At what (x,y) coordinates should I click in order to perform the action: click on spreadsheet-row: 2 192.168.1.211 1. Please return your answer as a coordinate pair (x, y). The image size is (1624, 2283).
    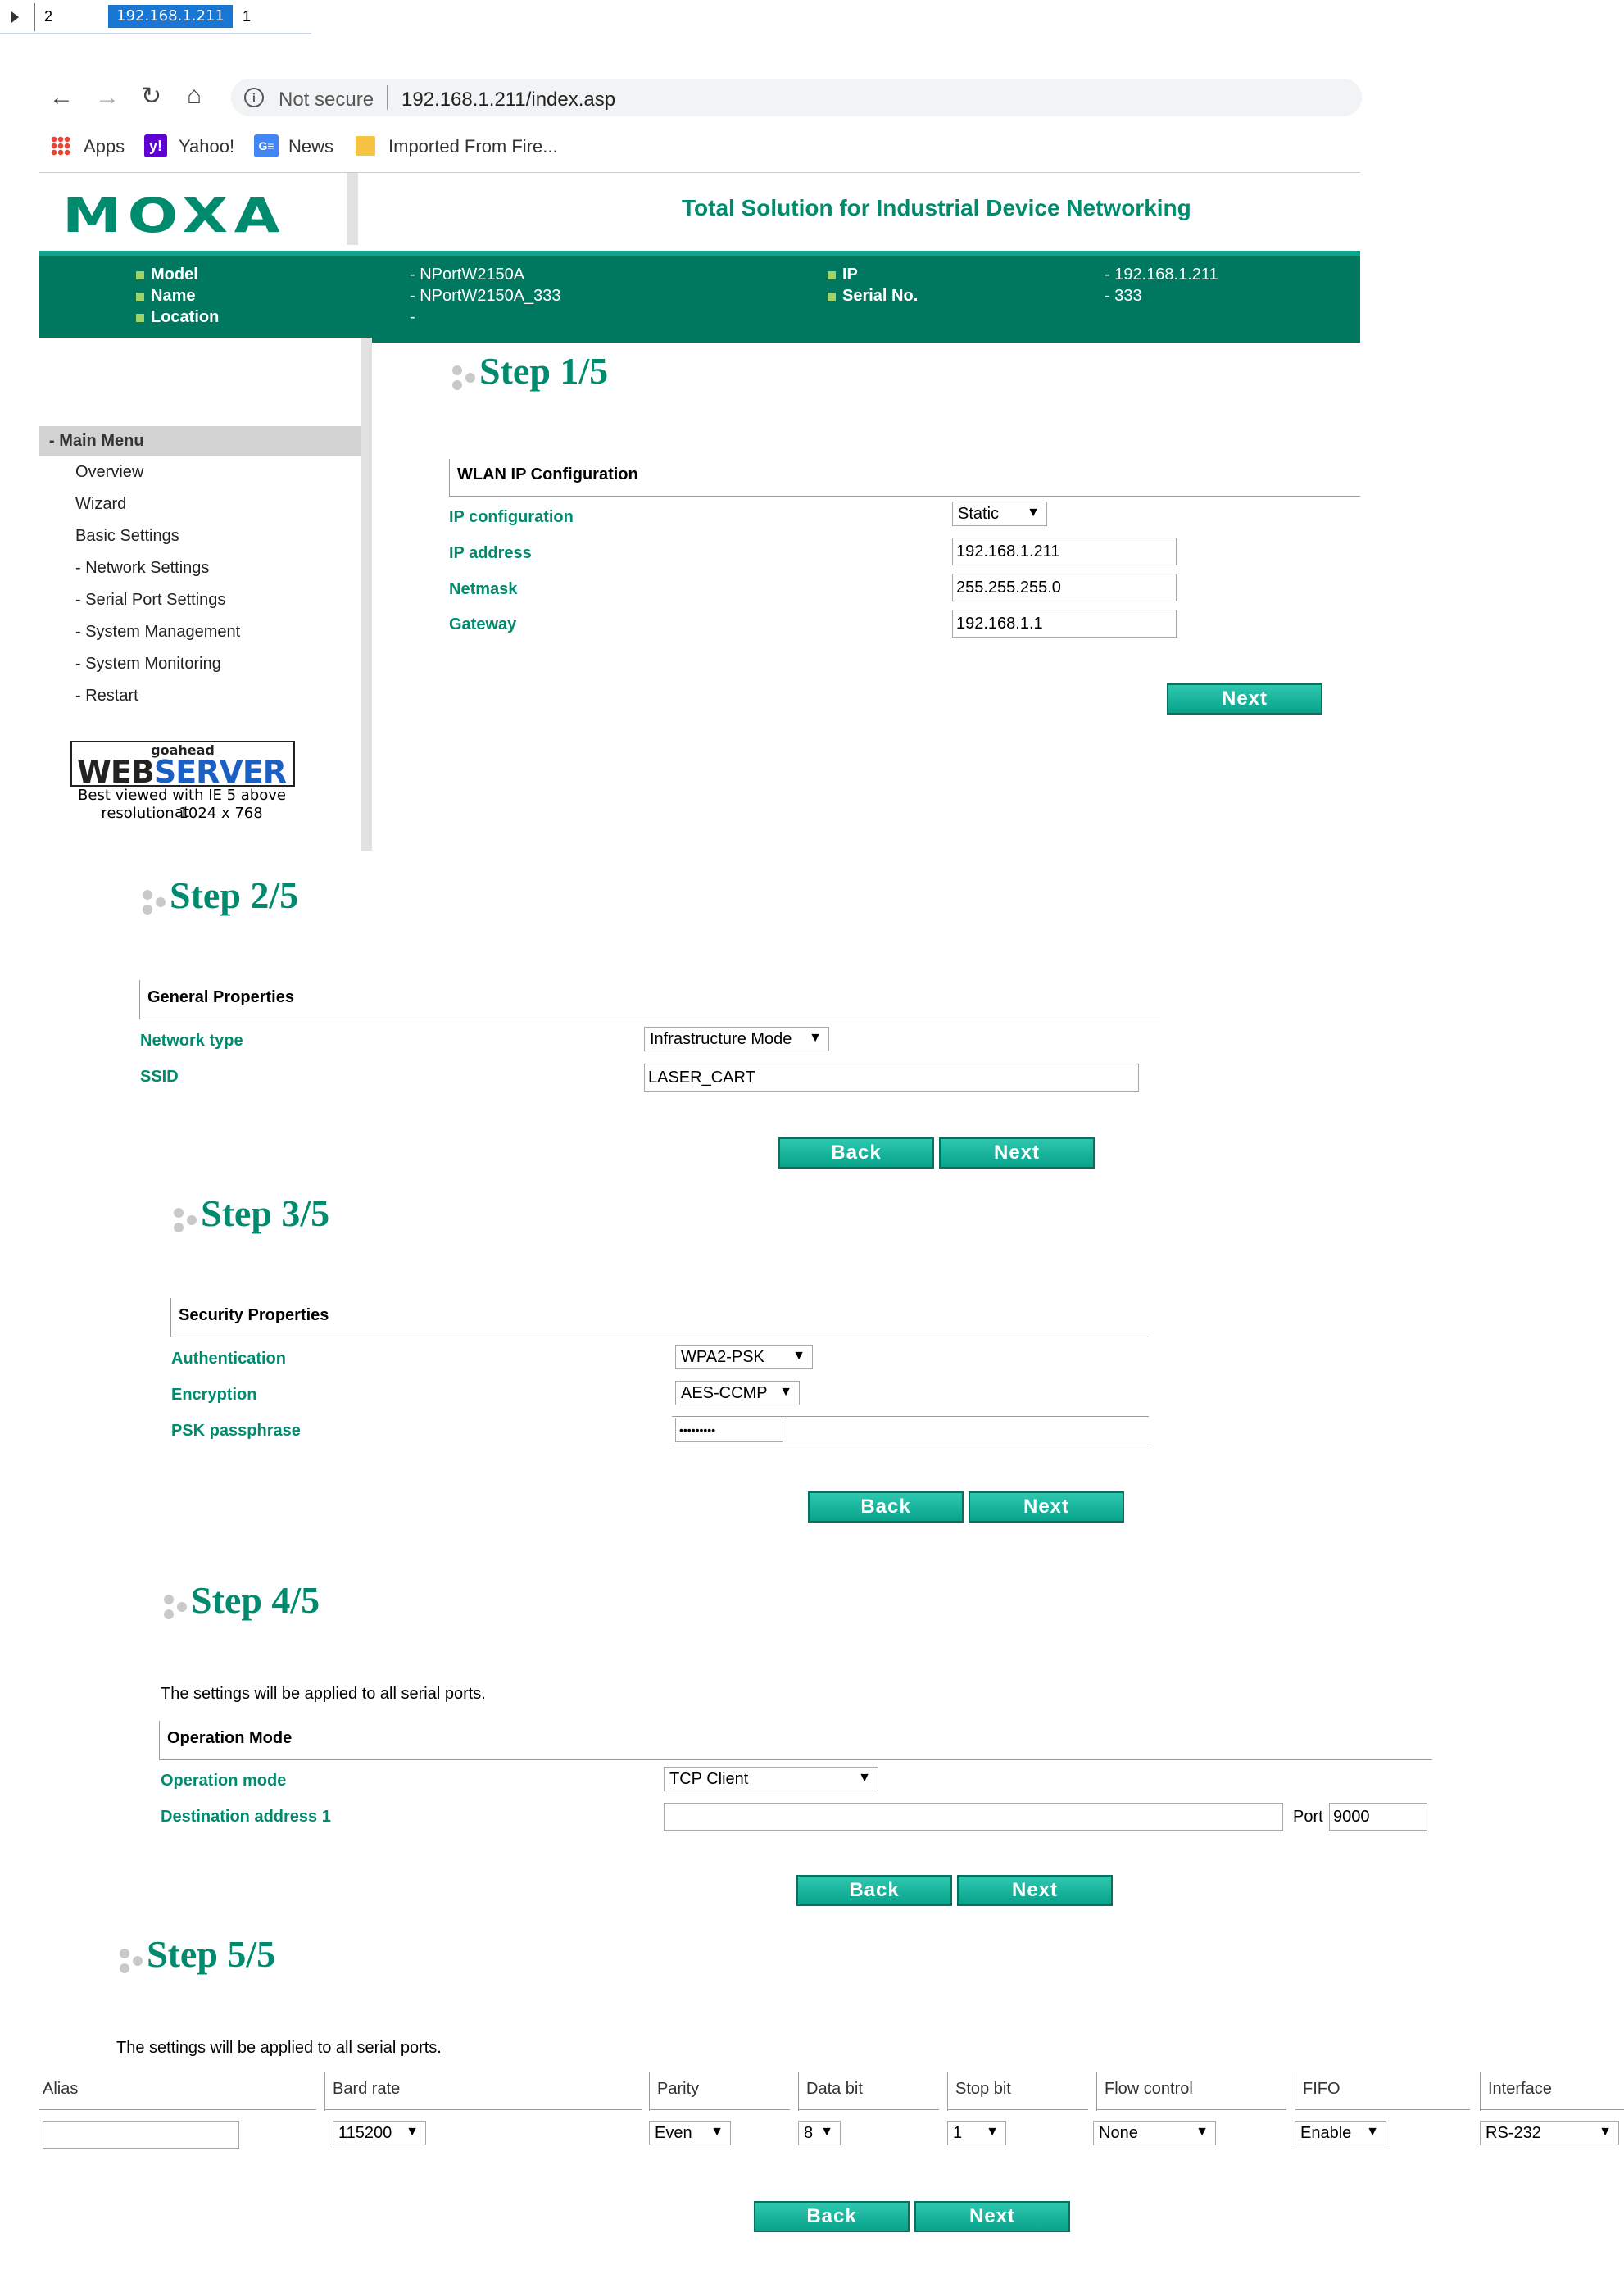
    Looking at the image, I should click on (155, 17).